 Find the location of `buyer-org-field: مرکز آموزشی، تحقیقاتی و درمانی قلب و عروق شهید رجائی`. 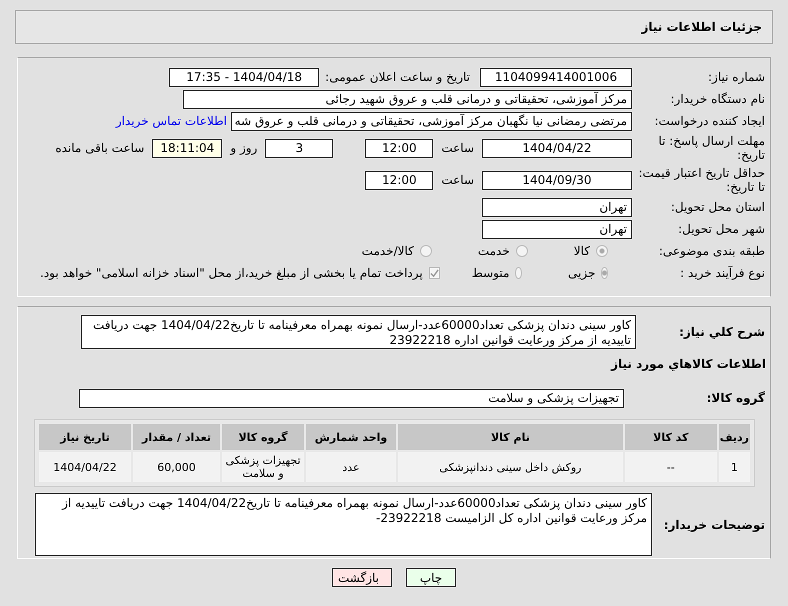

buyer-org-field: مرکز آموزشی، تحقیقاتی و درمانی قلب و عروق شهید رجائی is located at coordinates (407, 99).